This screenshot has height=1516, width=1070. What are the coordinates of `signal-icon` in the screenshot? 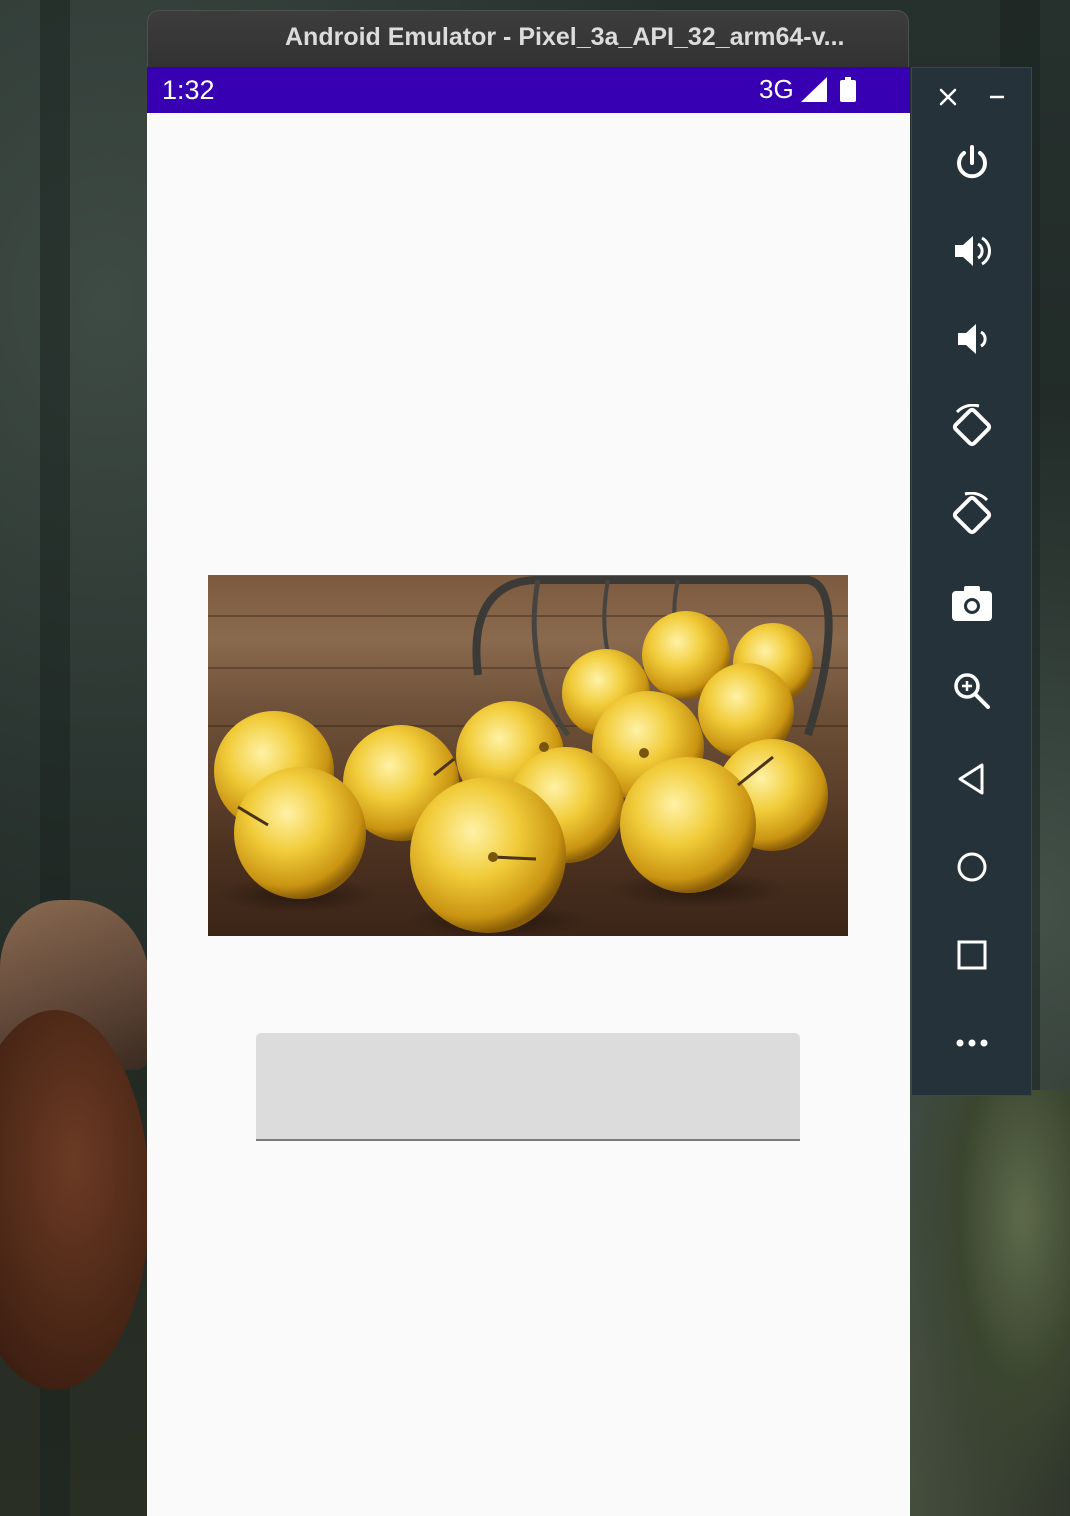 It's located at (814, 89).